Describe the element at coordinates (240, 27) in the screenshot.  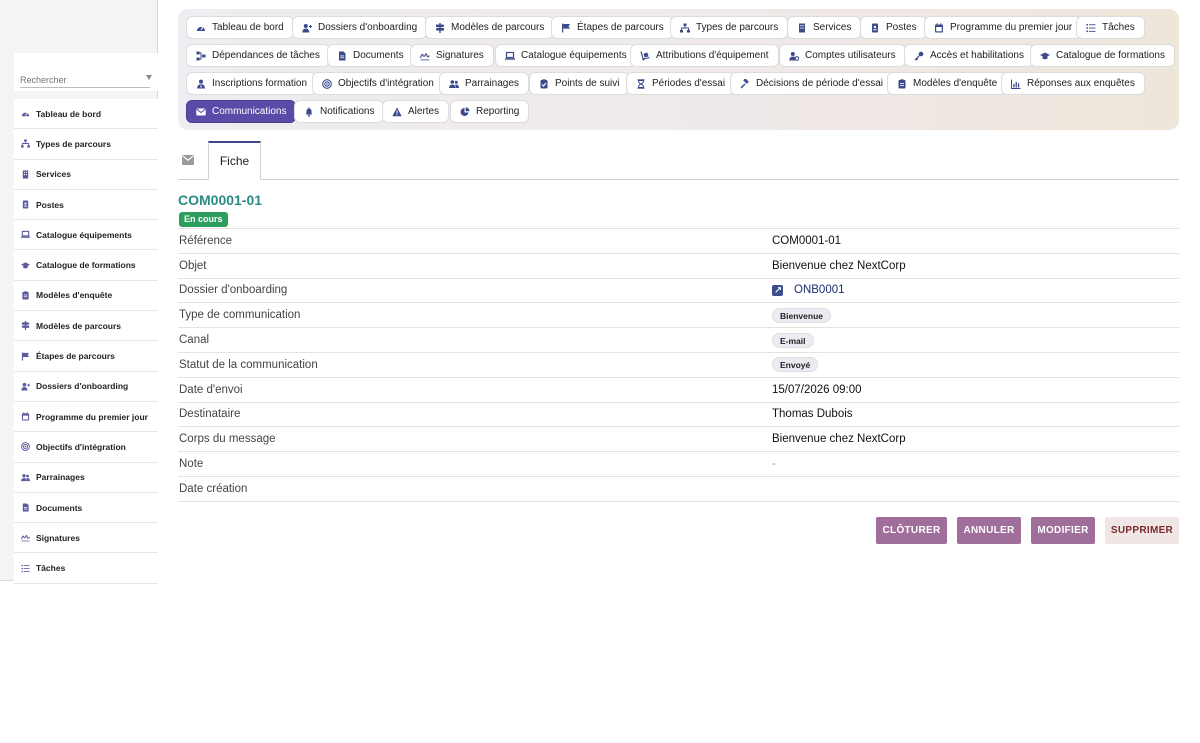
I see `nav-item: Tableau de bord` at that location.